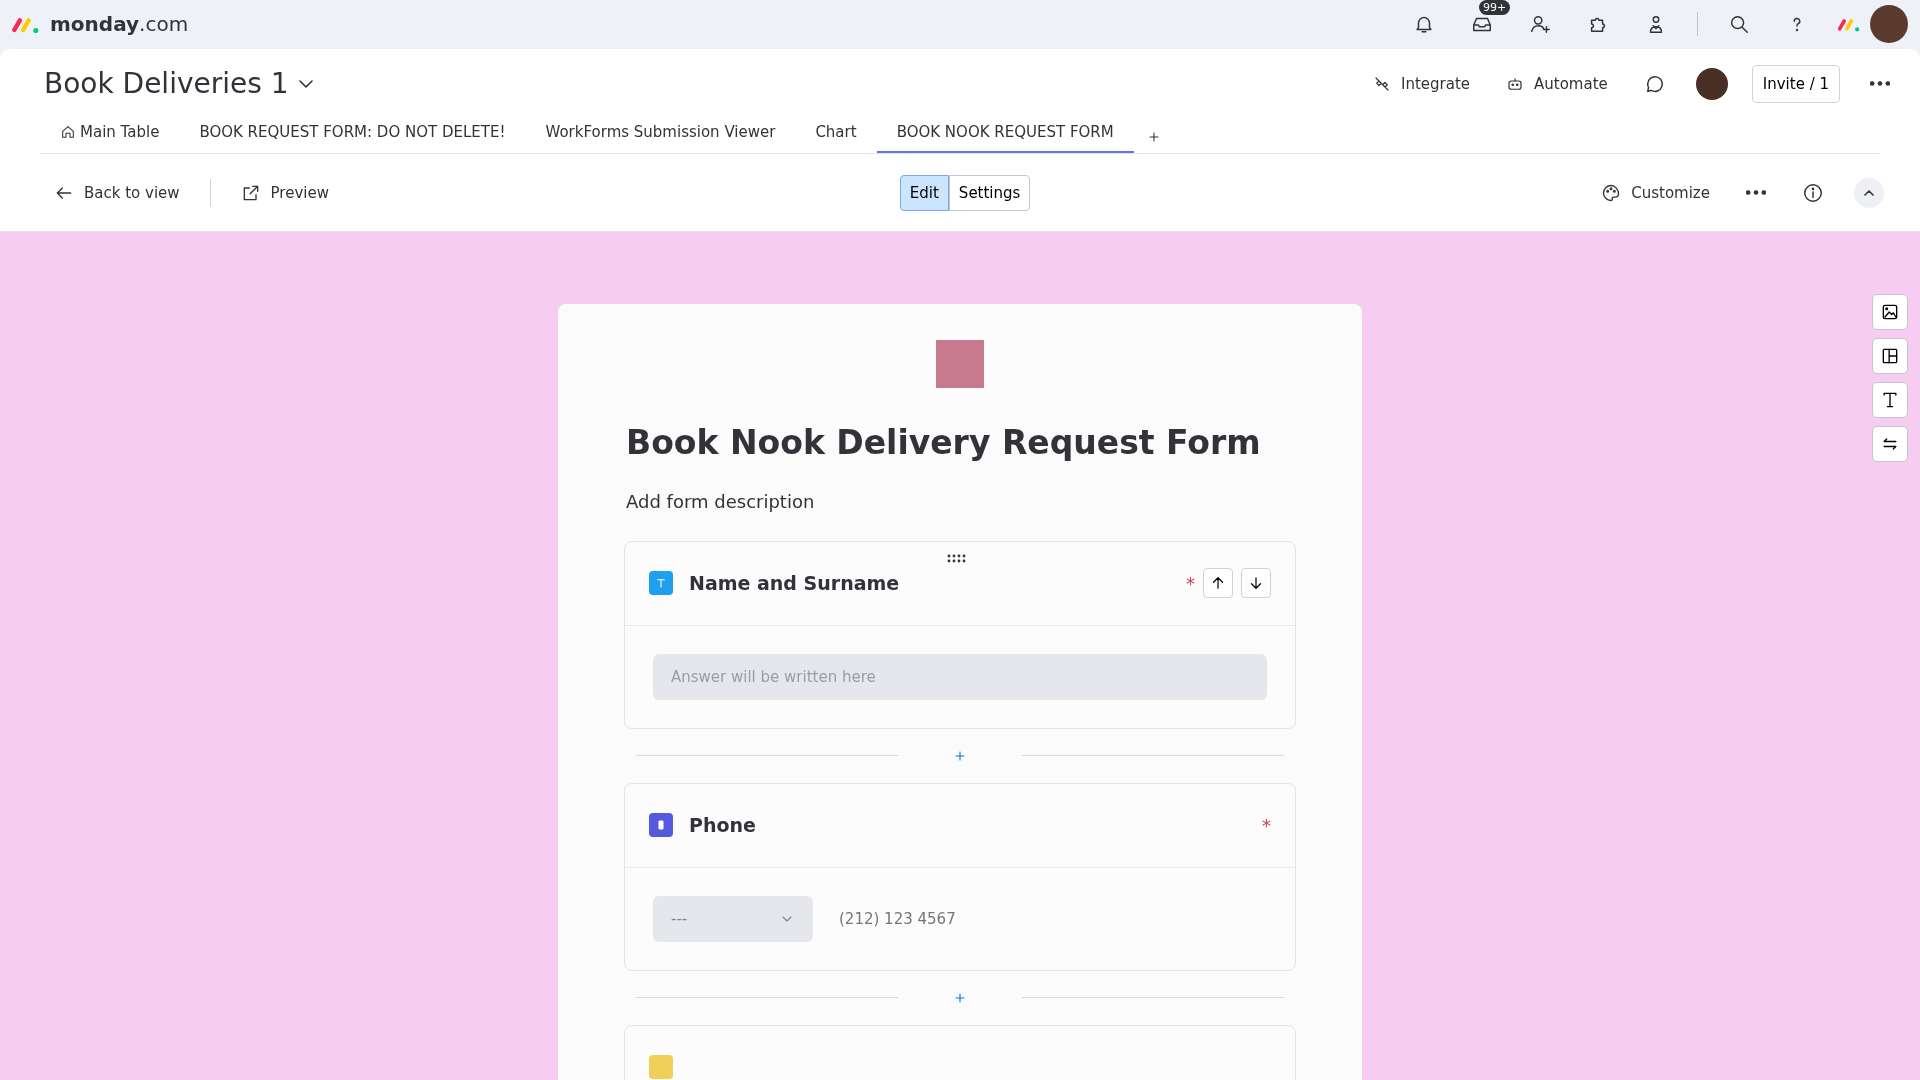 The height and width of the screenshot is (1080, 1920). I want to click on info-icon, so click(1813, 192).